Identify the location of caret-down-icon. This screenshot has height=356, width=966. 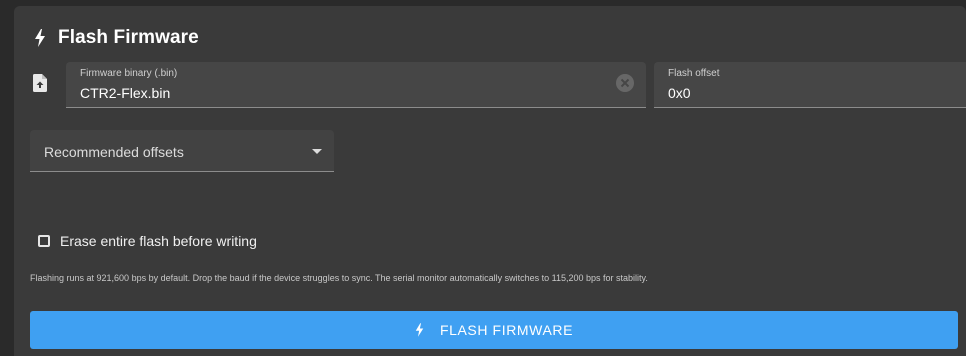
(317, 151).